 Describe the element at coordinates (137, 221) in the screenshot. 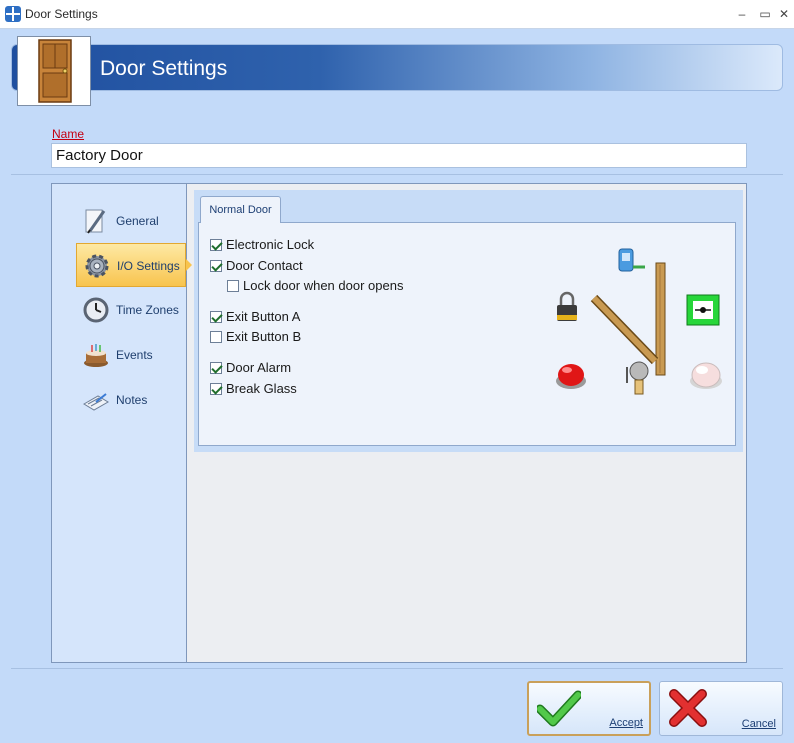

I see `sidebar-item-label: General` at that location.